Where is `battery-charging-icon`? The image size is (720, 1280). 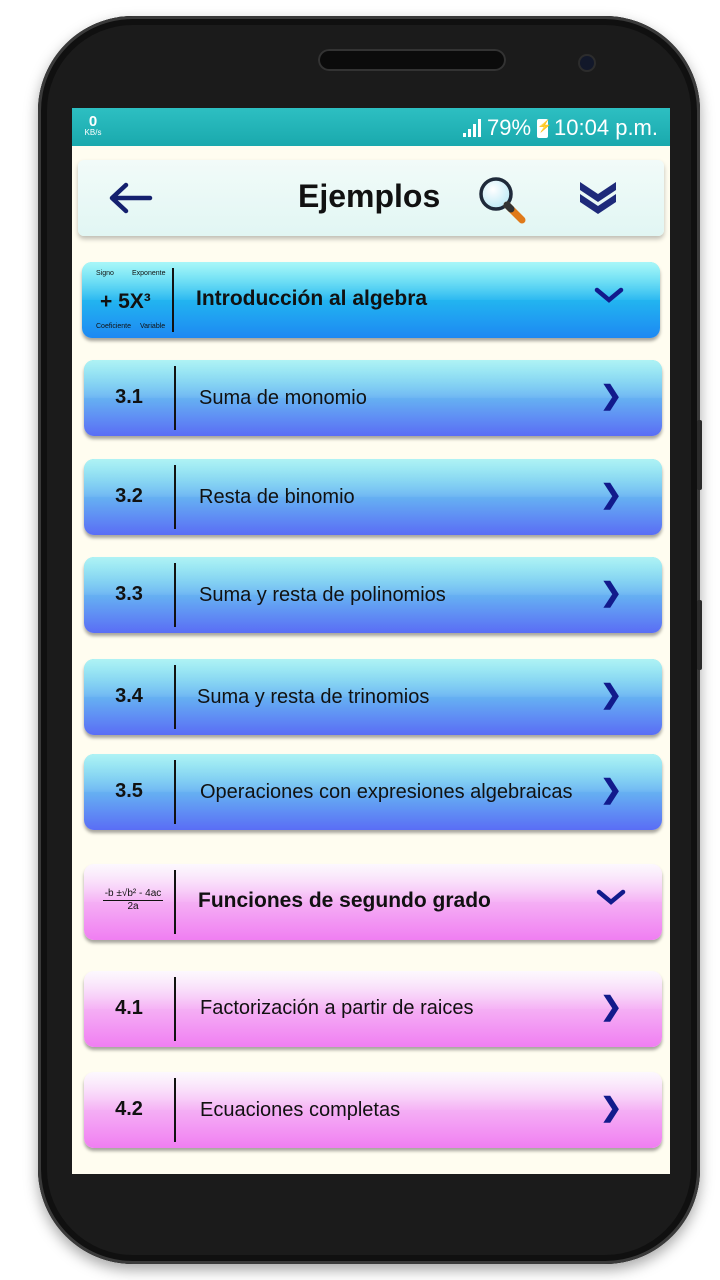 battery-charging-icon is located at coordinates (544, 128).